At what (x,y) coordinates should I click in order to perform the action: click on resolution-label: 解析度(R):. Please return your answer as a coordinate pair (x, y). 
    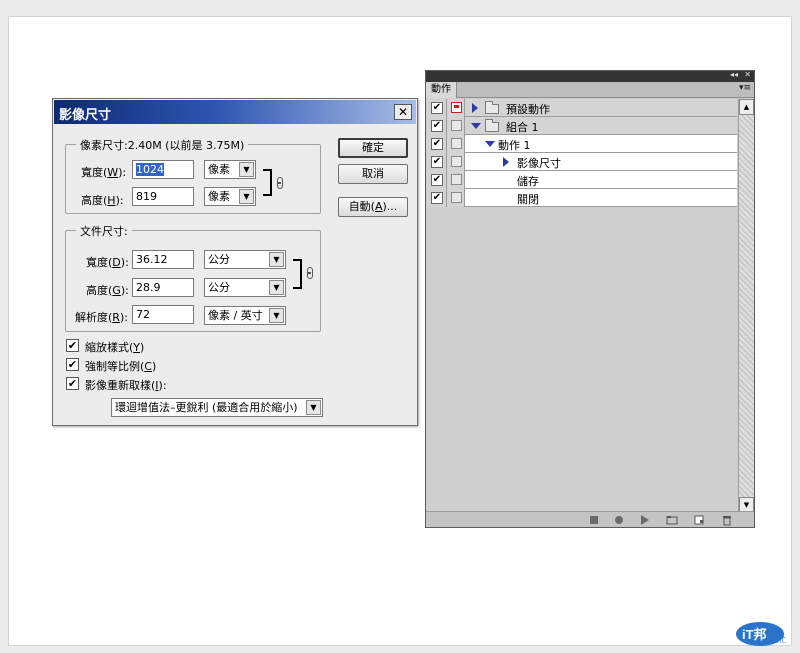
    Looking at the image, I should click on (101, 317).